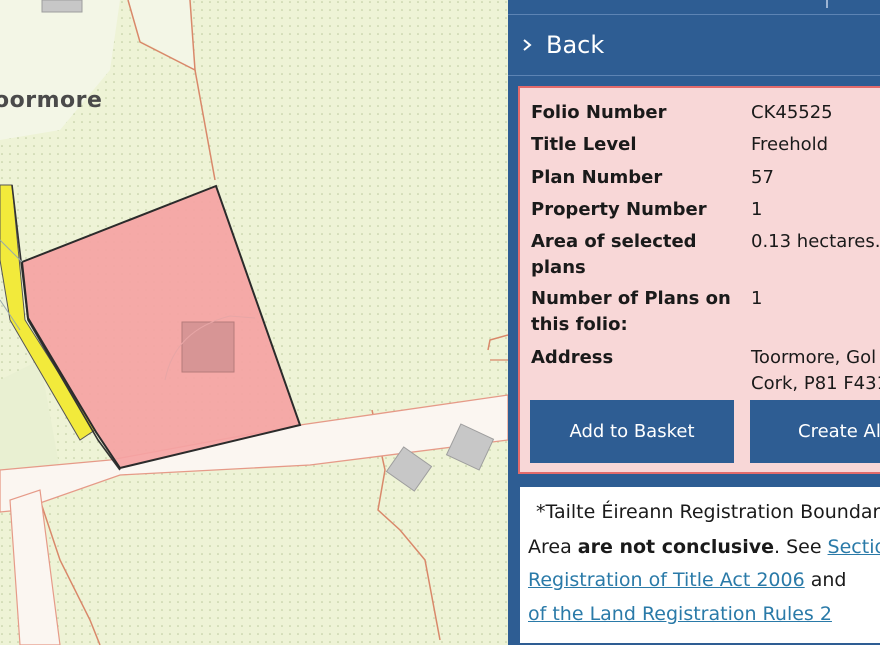 Image resolution: width=880 pixels, height=645 pixels. I want to click on detail-label: Plan Number, so click(597, 177).